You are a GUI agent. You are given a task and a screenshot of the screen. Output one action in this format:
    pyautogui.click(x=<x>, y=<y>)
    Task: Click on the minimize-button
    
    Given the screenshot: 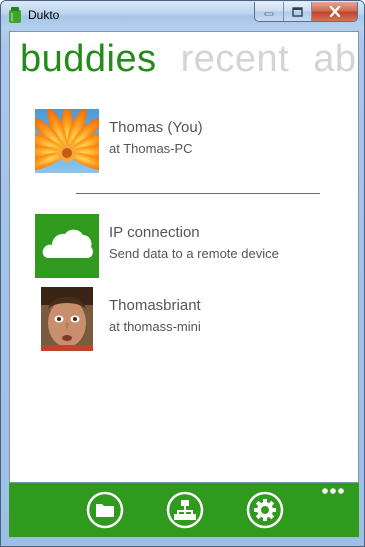 What is the action you would take?
    pyautogui.click(x=269, y=11)
    